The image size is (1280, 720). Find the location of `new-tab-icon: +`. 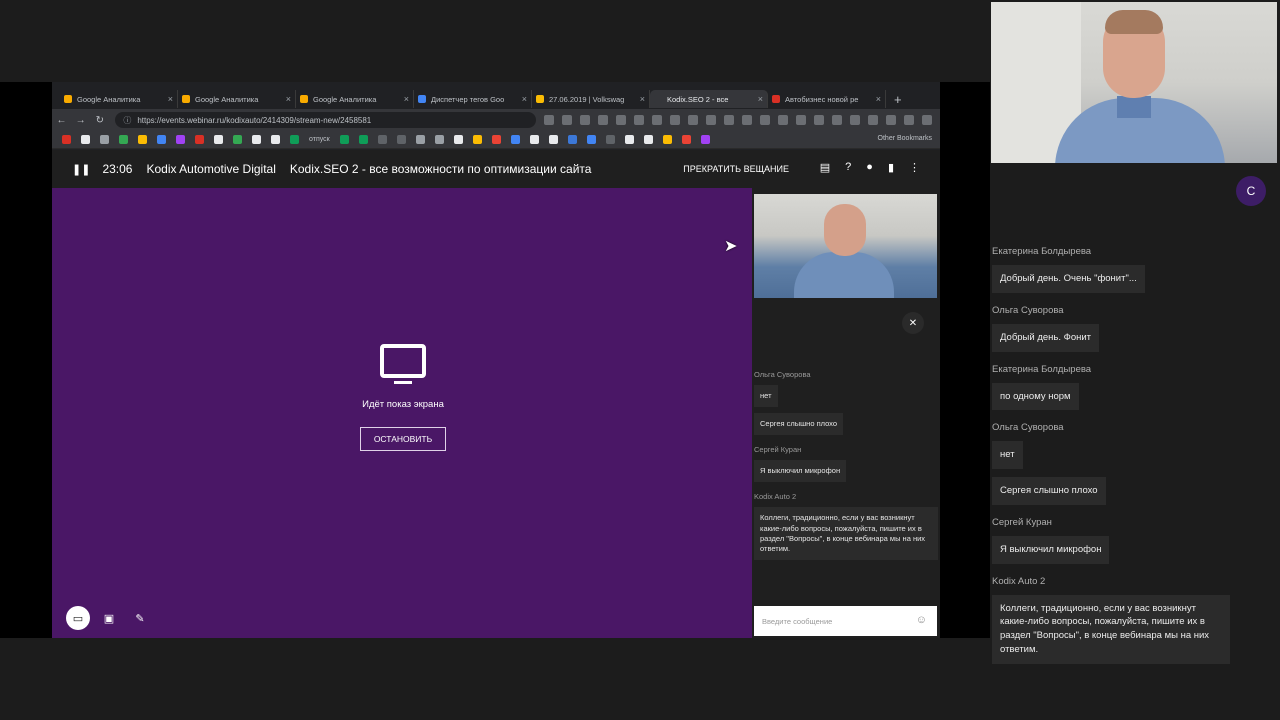

new-tab-icon: + is located at coordinates (898, 99).